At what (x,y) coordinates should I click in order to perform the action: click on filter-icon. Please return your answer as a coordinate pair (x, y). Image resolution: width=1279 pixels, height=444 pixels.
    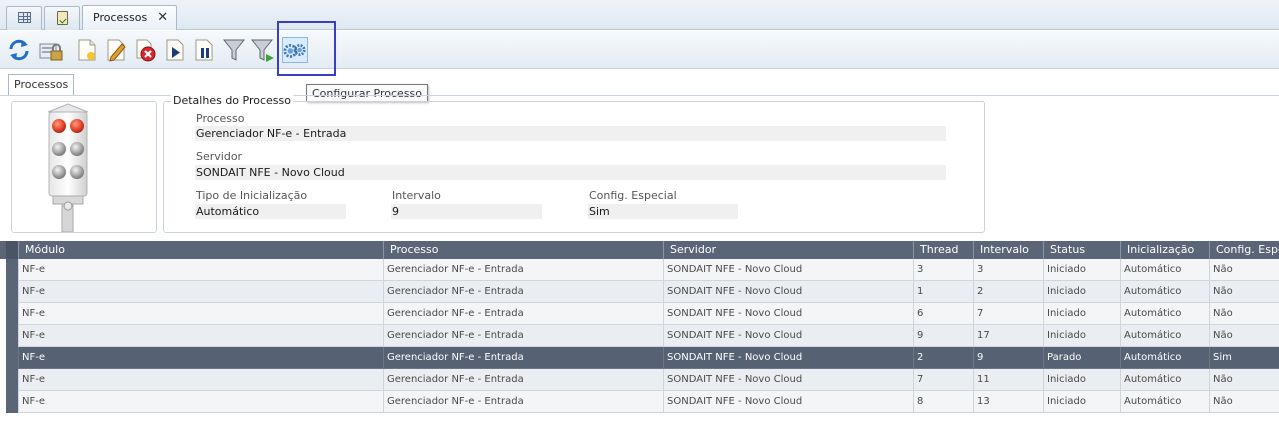
    Looking at the image, I should click on (234, 50).